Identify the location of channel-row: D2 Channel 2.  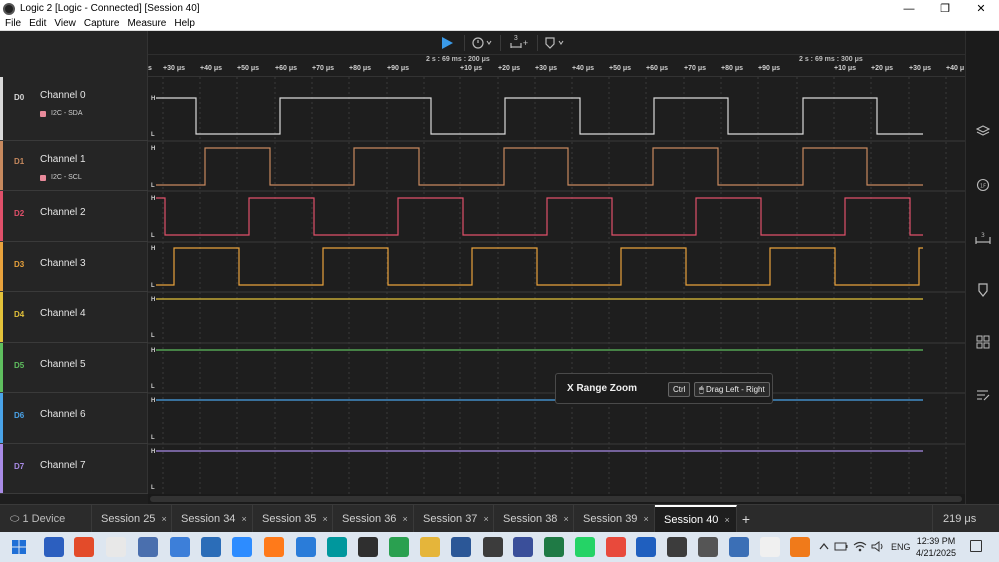
(74, 216).